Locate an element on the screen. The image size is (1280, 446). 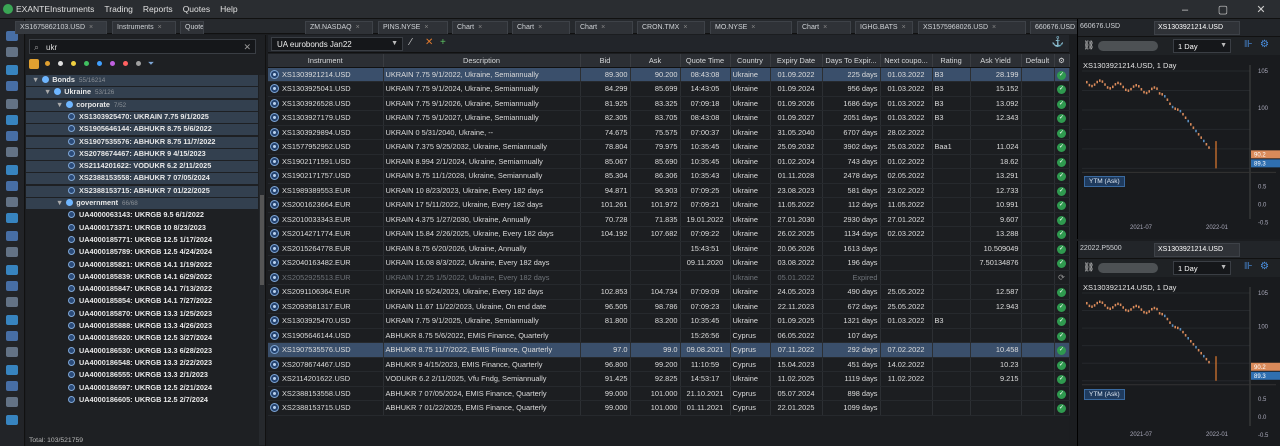
clear-search-icon: ✕ is located at coordinates (247, 47).